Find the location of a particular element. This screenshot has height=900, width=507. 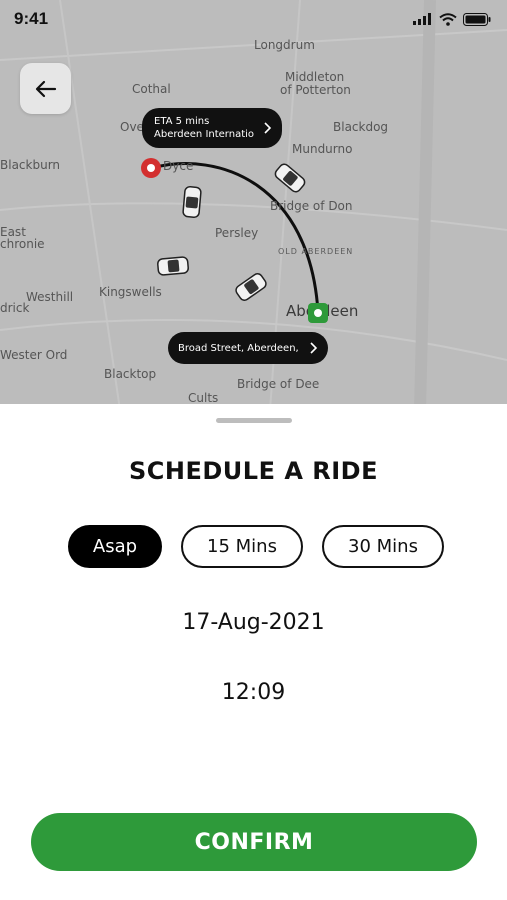

date-picker: 17-Aug-2021 is located at coordinates (253, 622).